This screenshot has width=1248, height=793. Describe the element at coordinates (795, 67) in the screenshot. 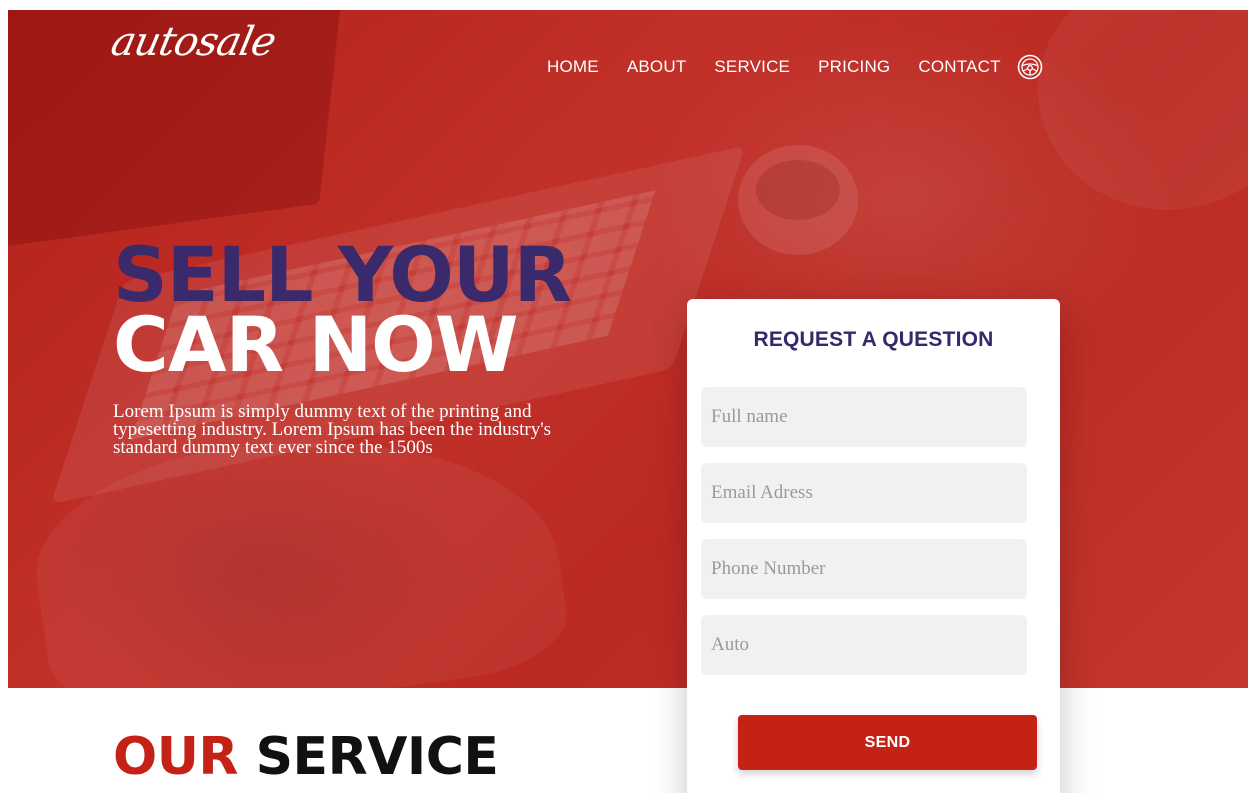

I see `main-nav: HOME ABOUT SERVICE PRICING CONTACT` at that location.